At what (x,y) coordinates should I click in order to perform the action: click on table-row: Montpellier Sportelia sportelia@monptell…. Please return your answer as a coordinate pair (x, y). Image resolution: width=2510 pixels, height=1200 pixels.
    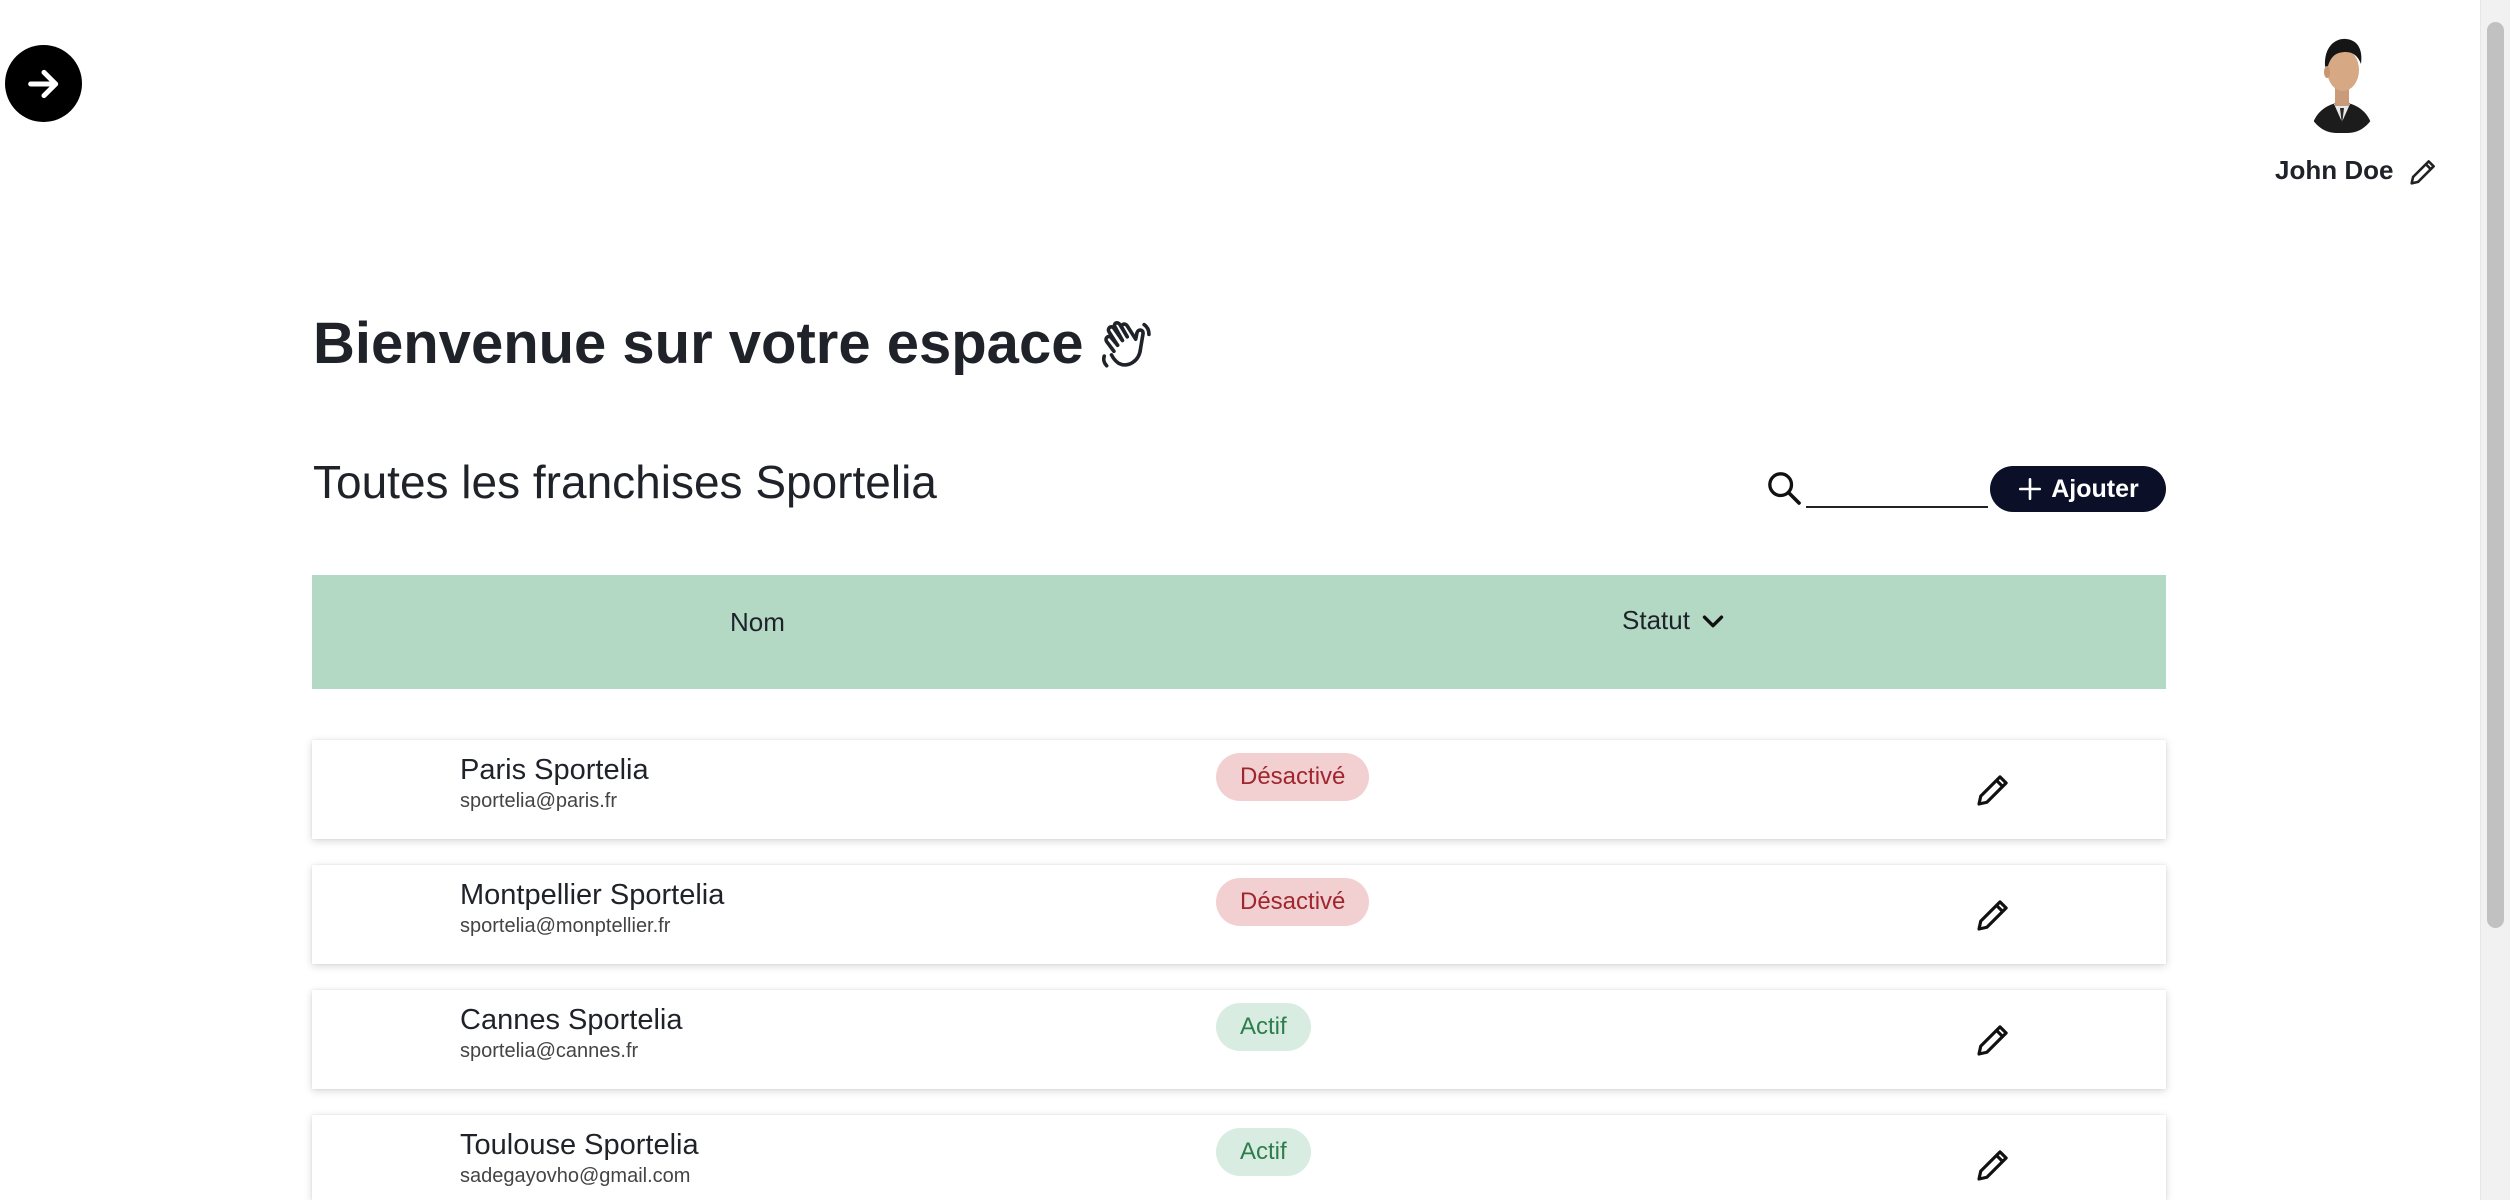
    Looking at the image, I should click on (1239, 914).